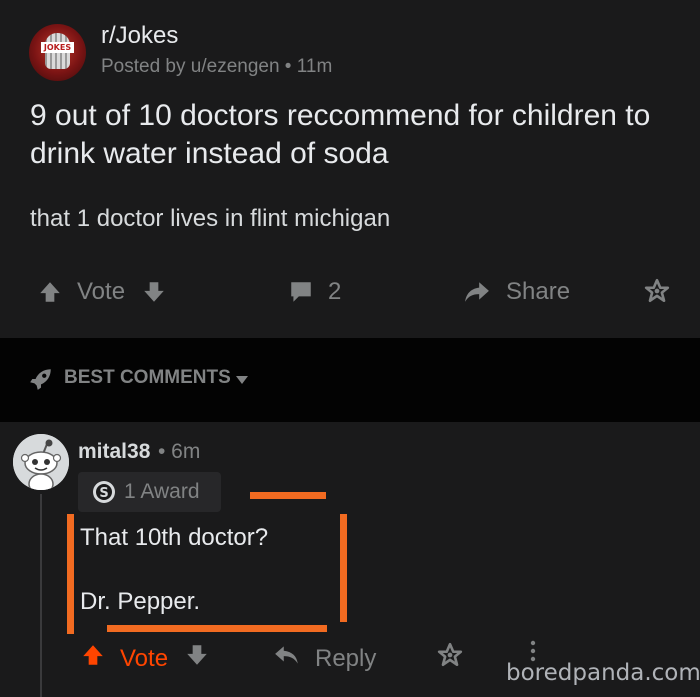 The width and height of the screenshot is (700, 697). What do you see at coordinates (301, 292) in the screenshot?
I see `comment-bubble-icon` at bounding box center [301, 292].